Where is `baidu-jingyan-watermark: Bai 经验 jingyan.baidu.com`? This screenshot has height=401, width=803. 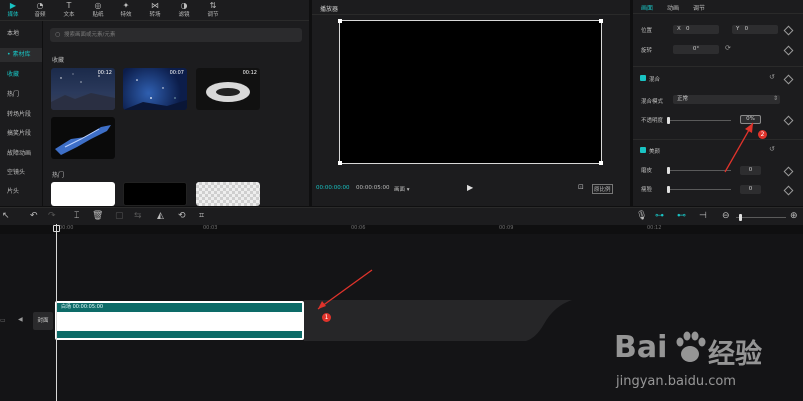 baidu-jingyan-watermark: Bai 经验 jingyan.baidu.com is located at coordinates (707, 357).